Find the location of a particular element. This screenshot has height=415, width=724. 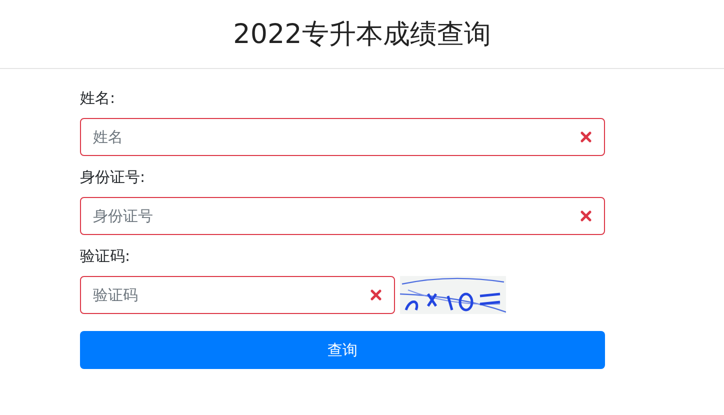

input-field: 验证码 is located at coordinates (237, 295).